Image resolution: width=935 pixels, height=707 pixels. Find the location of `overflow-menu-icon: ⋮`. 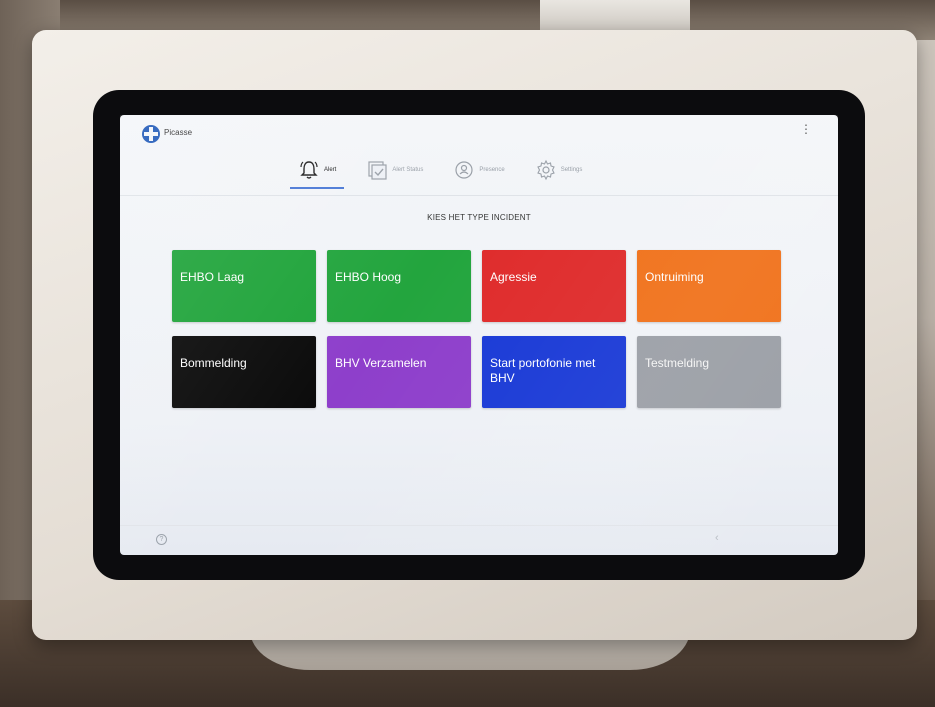

overflow-menu-icon: ⋮ is located at coordinates (806, 129).